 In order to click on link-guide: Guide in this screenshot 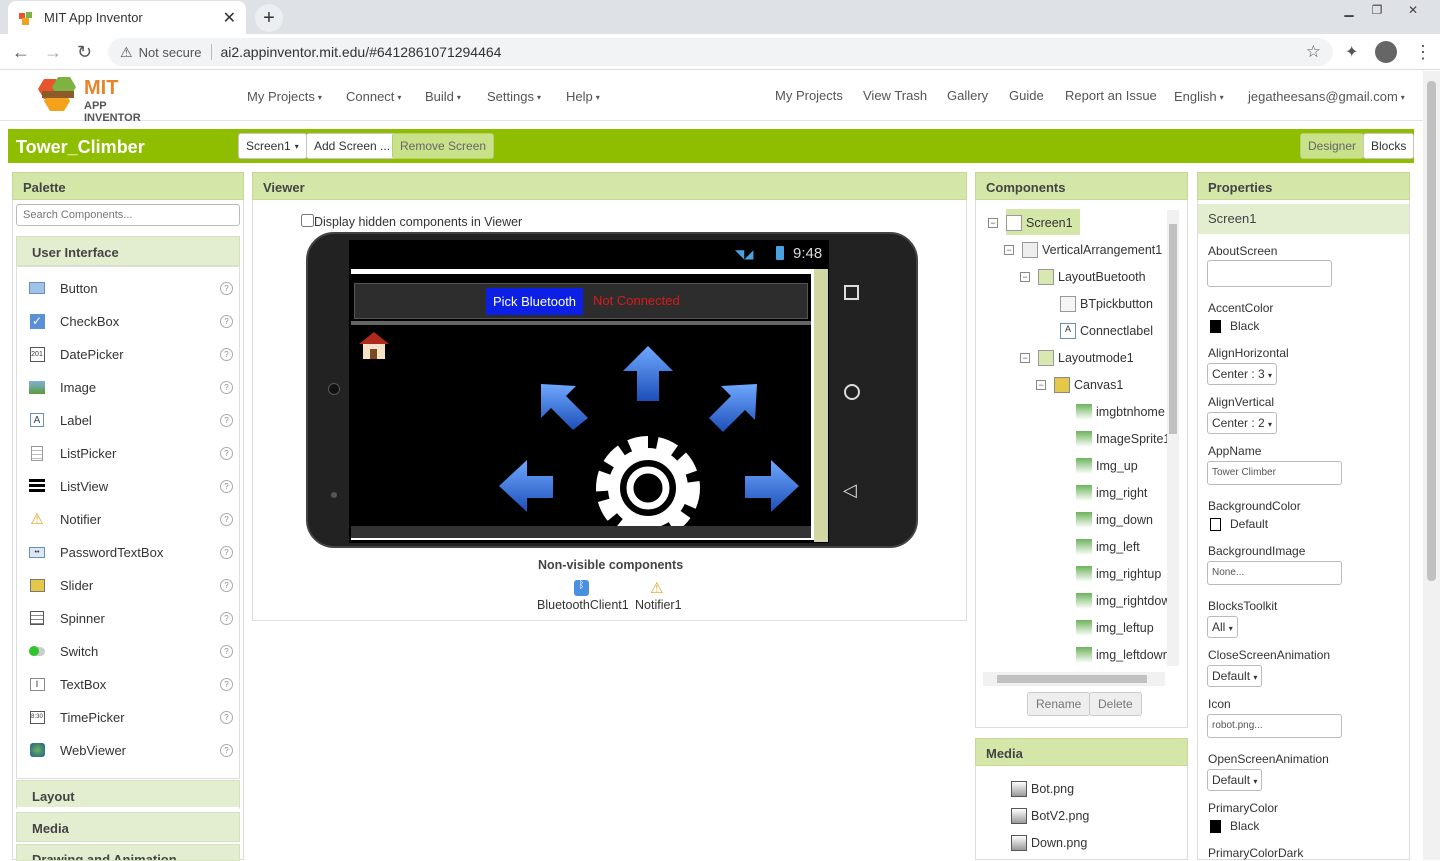, I will do `click(1026, 95)`.